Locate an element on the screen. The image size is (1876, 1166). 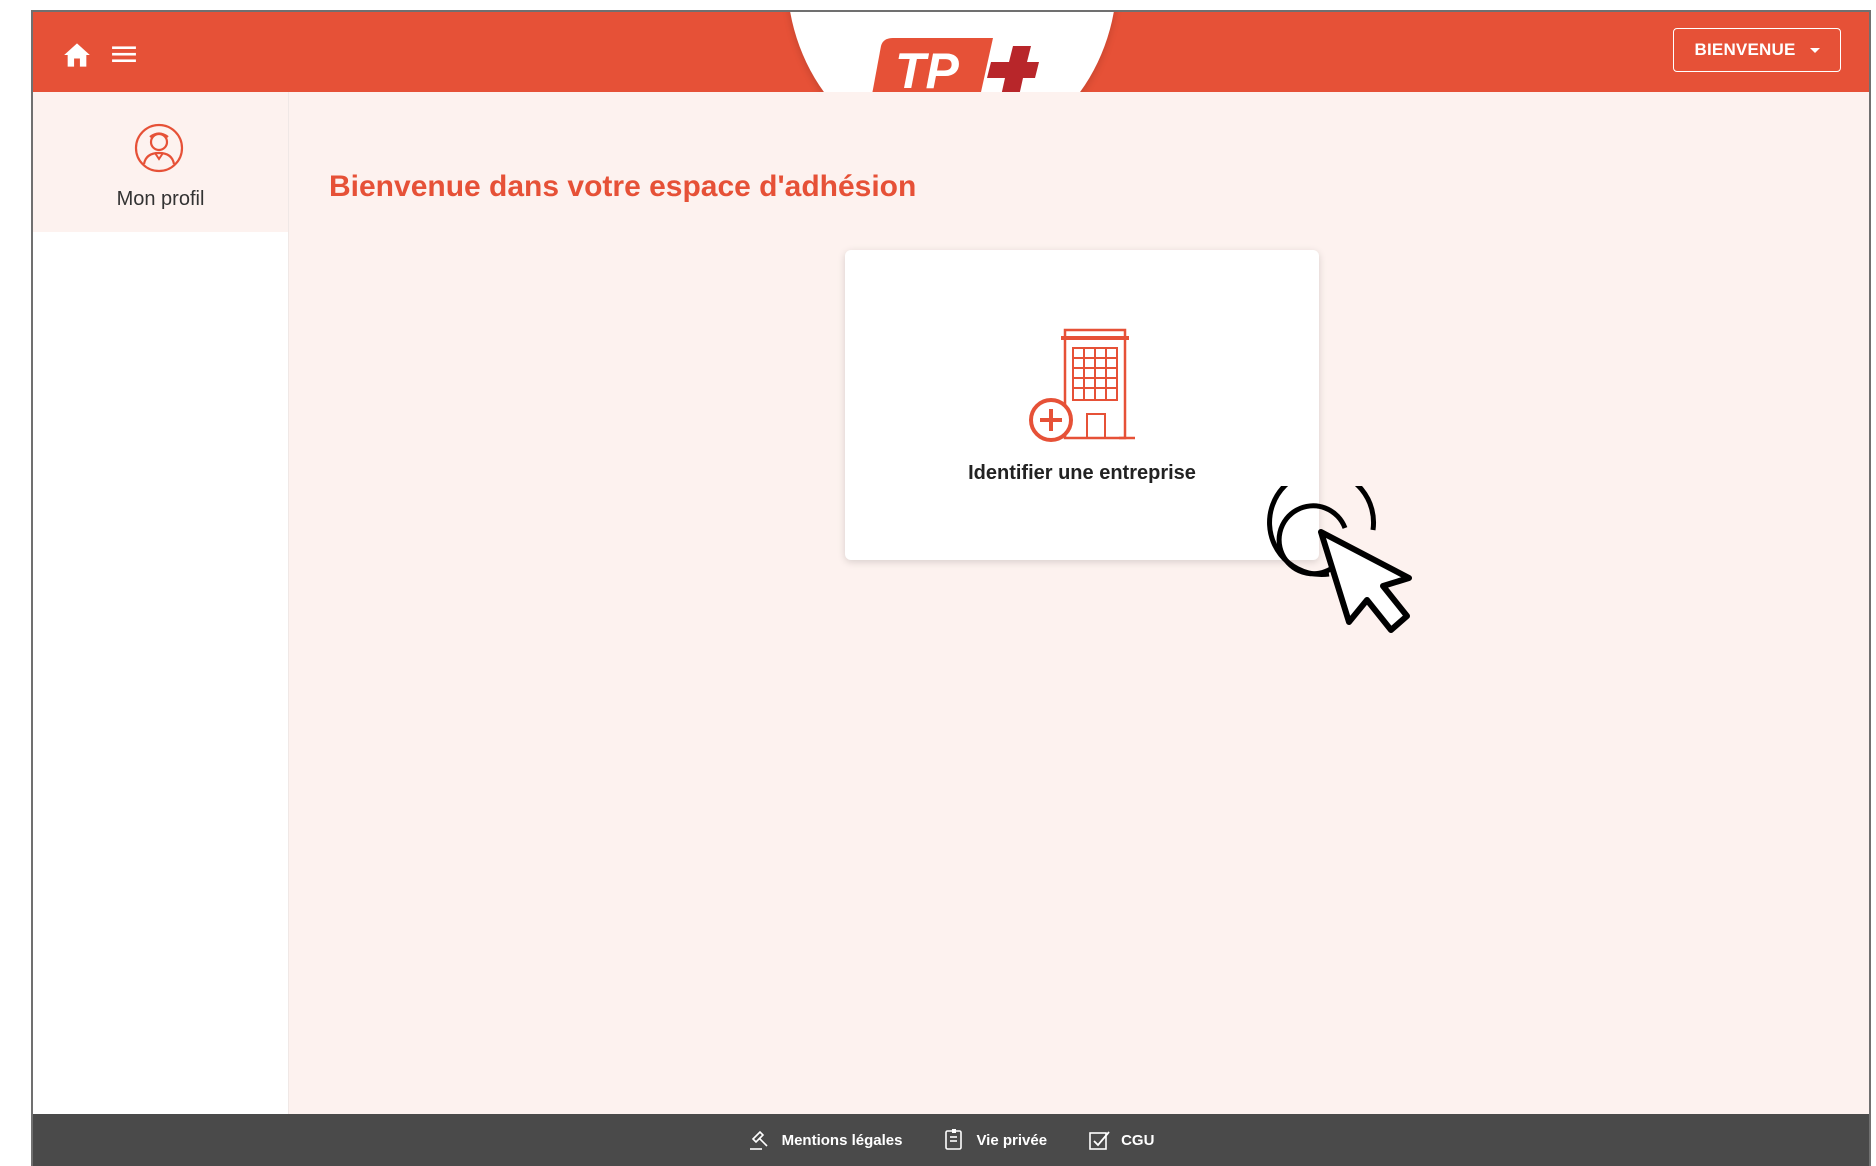
welcome-dropdown-button: BIENVENUE is located at coordinates (1757, 50).